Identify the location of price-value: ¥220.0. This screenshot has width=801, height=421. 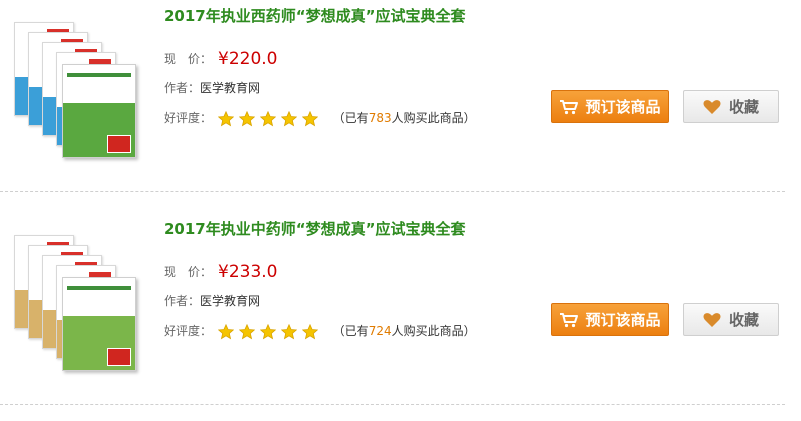
(248, 59).